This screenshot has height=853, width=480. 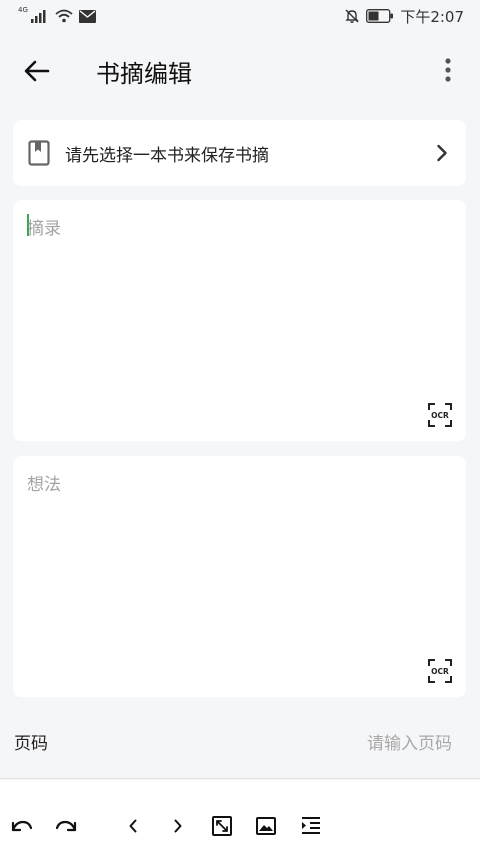 What do you see at coordinates (44, 485) in the screenshot?
I see `thought-placeholder: 想法` at bounding box center [44, 485].